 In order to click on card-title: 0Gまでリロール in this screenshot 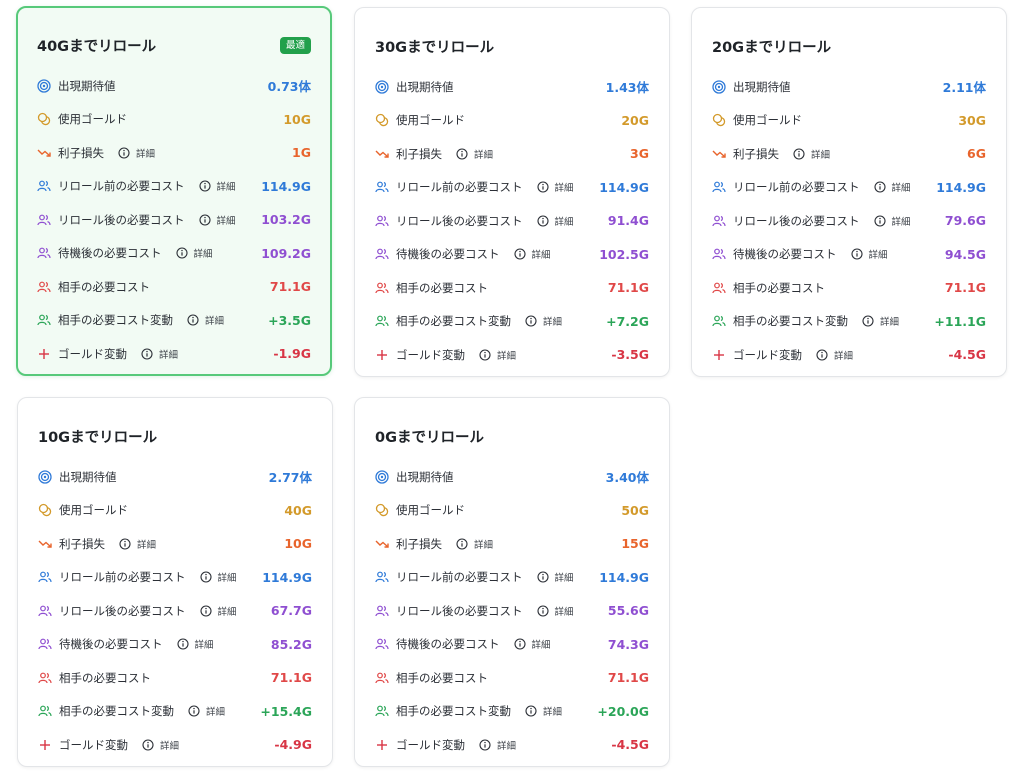, I will do `click(429, 437)`.